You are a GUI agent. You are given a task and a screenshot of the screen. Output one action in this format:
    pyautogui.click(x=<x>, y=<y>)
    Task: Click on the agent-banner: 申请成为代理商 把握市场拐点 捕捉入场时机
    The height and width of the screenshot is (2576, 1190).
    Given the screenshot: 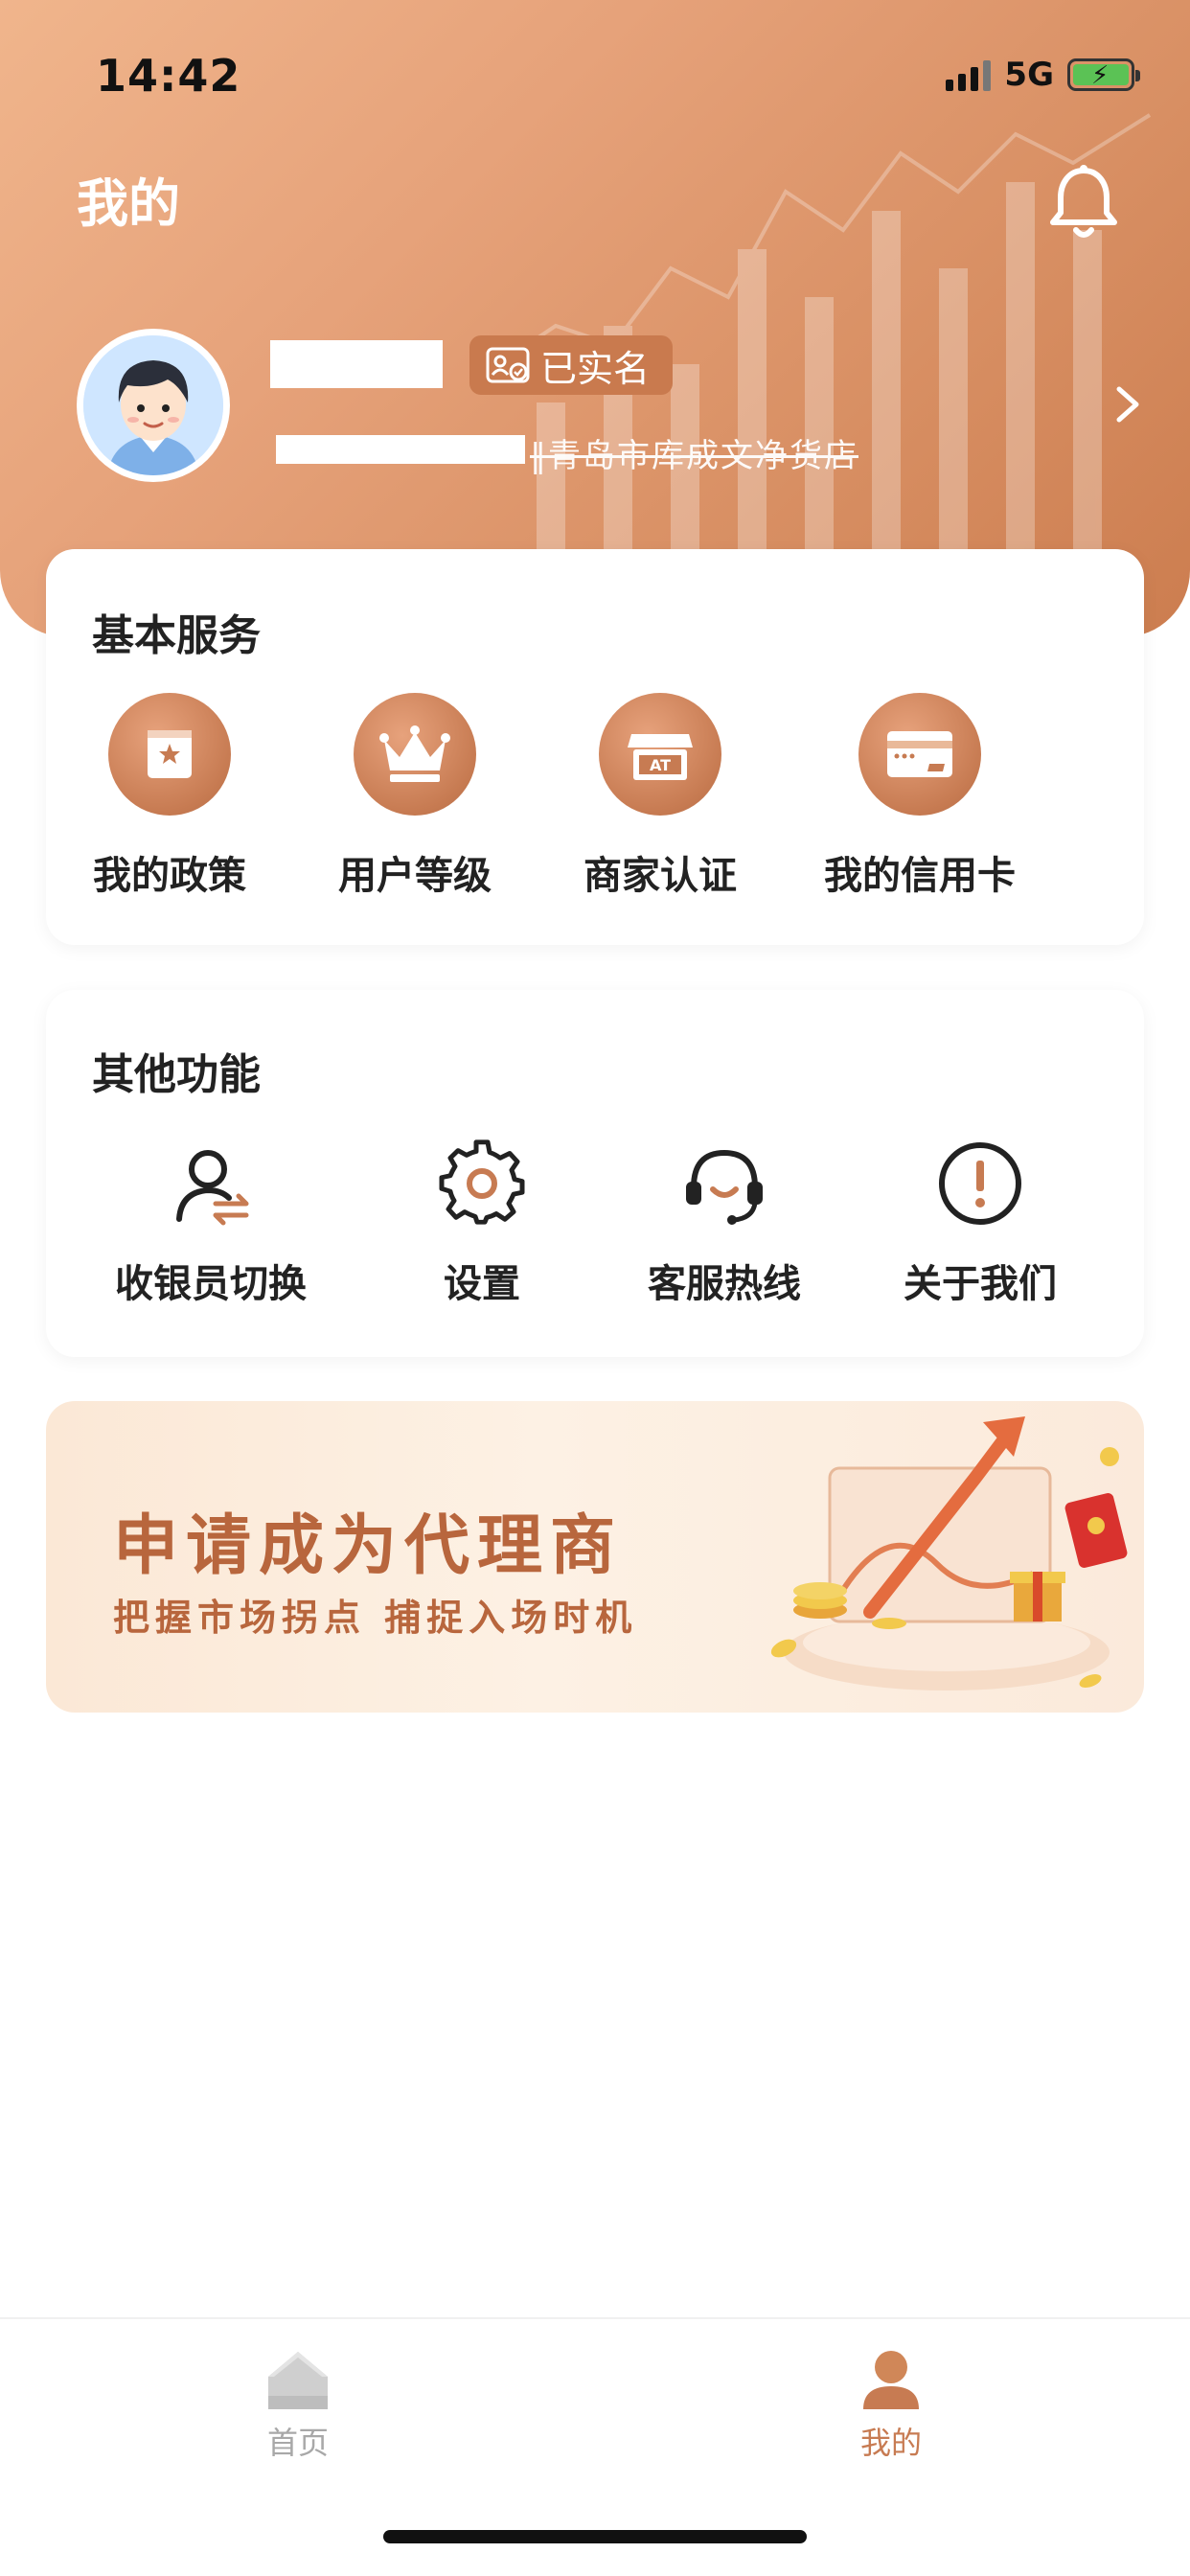 What is the action you would take?
    pyautogui.click(x=595, y=1557)
    